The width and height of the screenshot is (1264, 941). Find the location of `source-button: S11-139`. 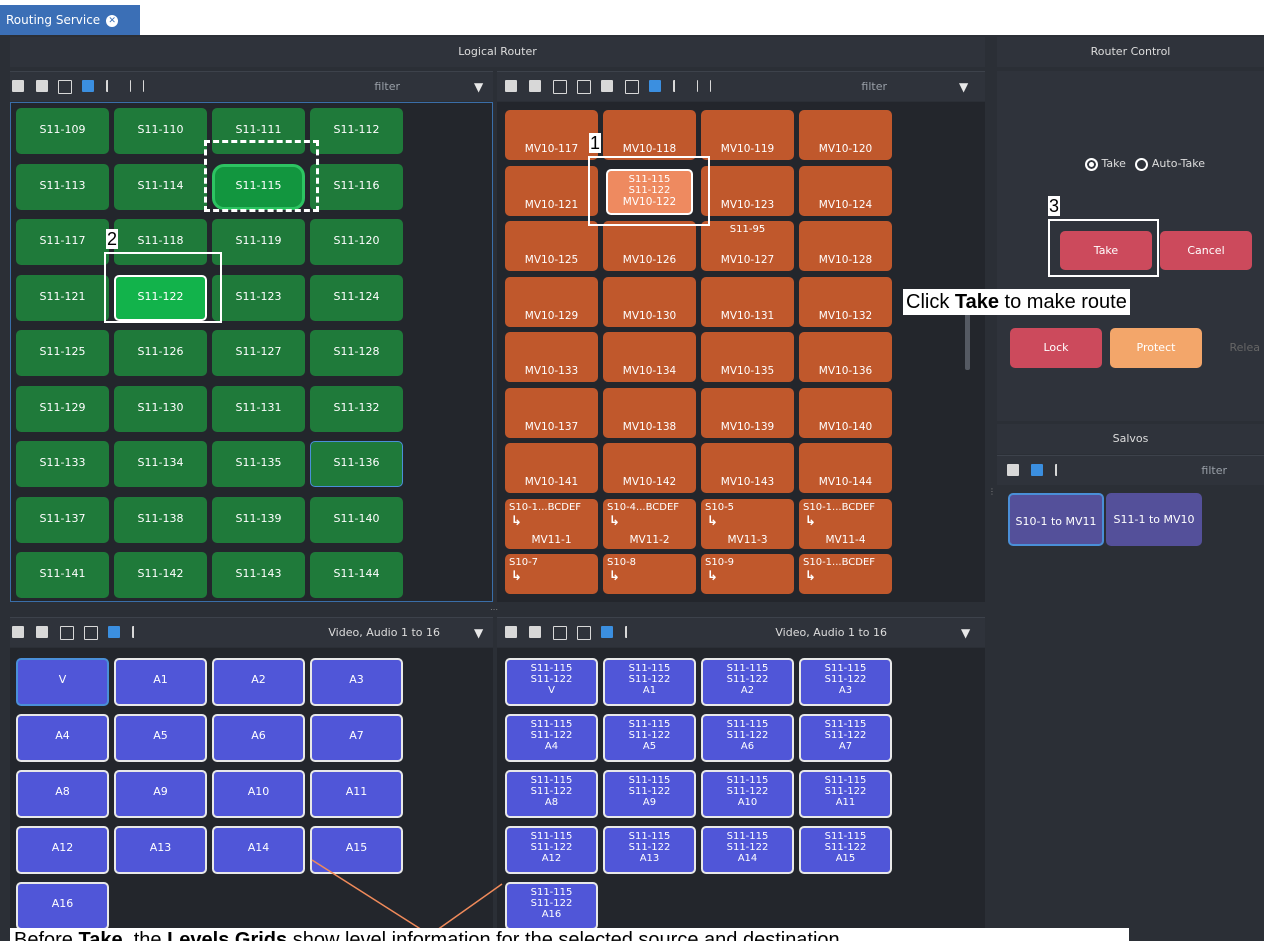

source-button: S11-139 is located at coordinates (258, 519).